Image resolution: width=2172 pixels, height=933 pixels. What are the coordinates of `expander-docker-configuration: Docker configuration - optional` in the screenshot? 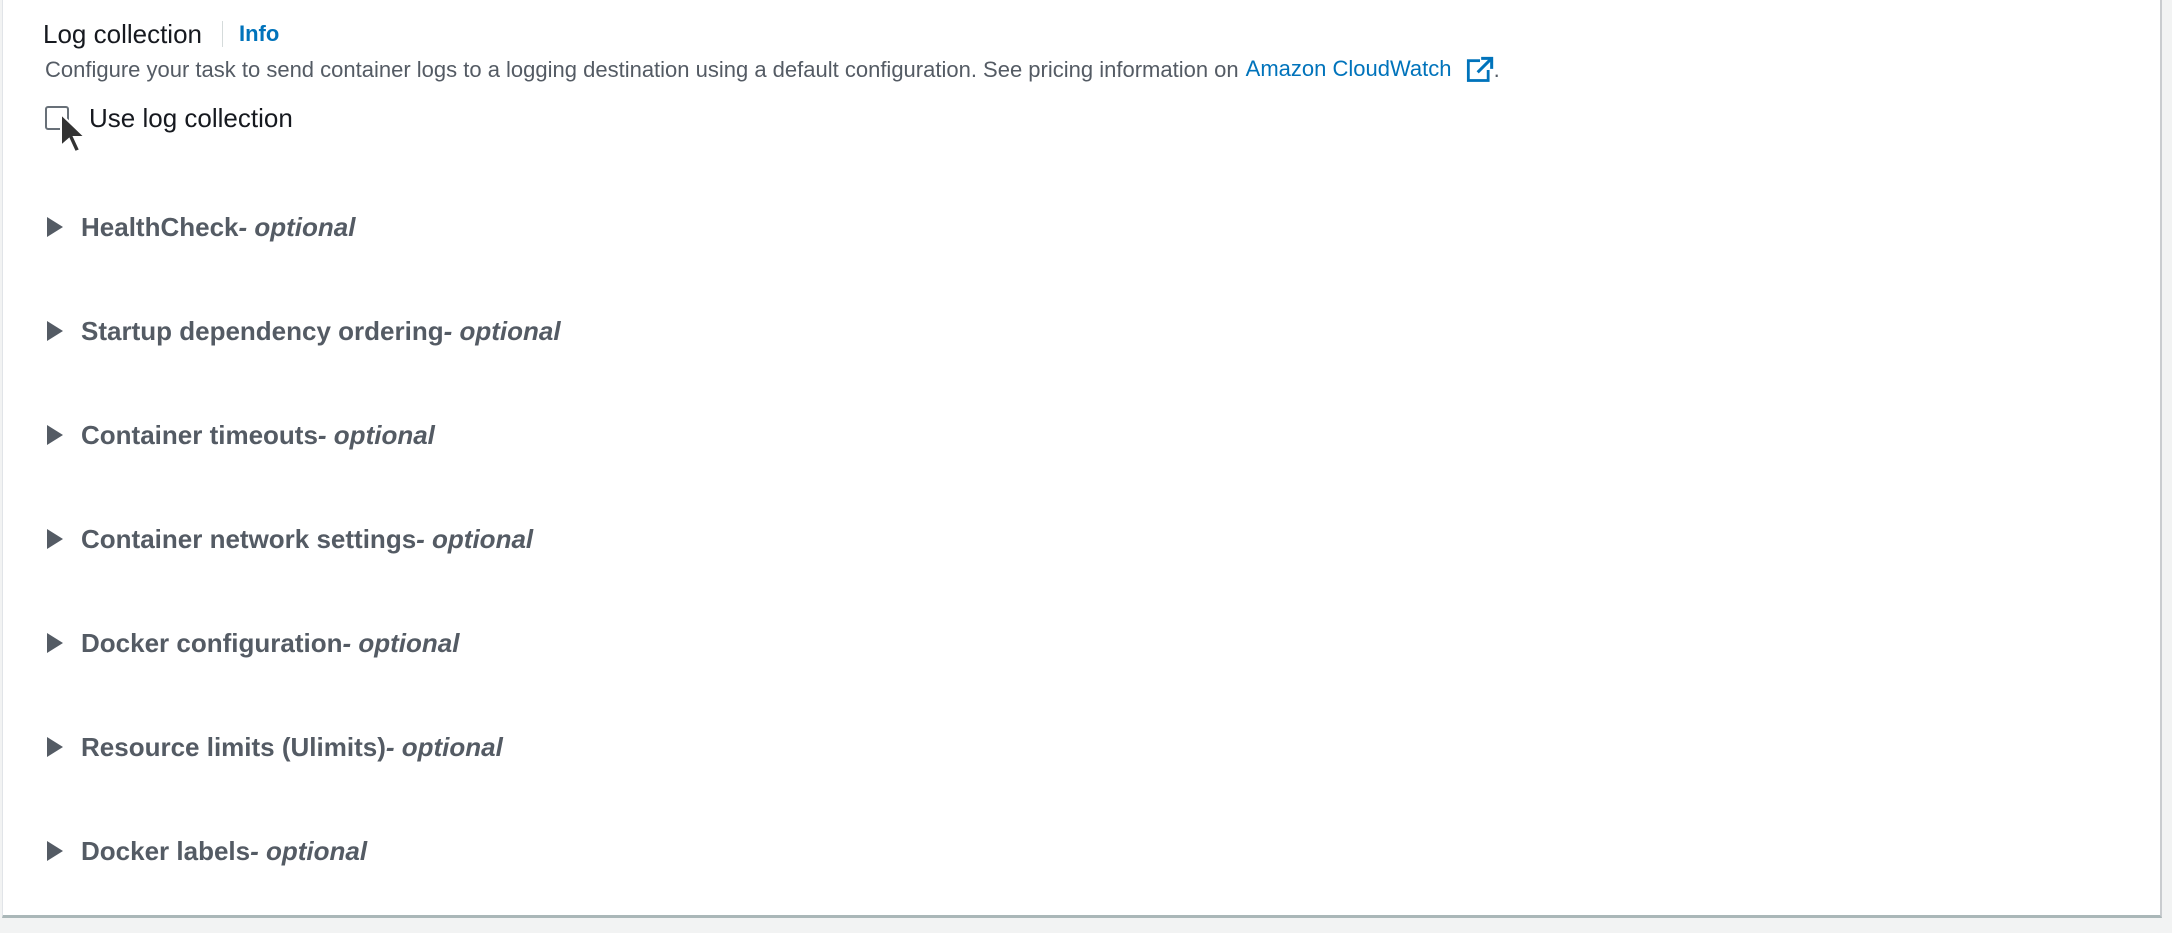 It's located at (253, 643).